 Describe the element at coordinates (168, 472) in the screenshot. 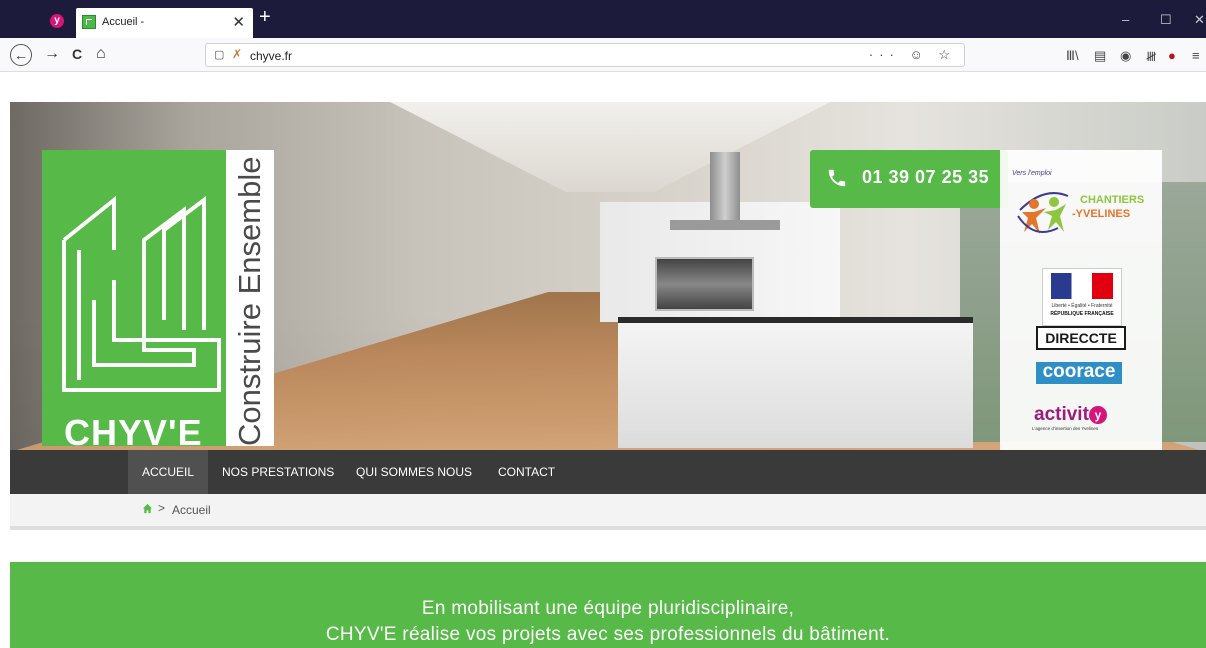

I see `menu-item-accueil: ACCUEIL` at that location.